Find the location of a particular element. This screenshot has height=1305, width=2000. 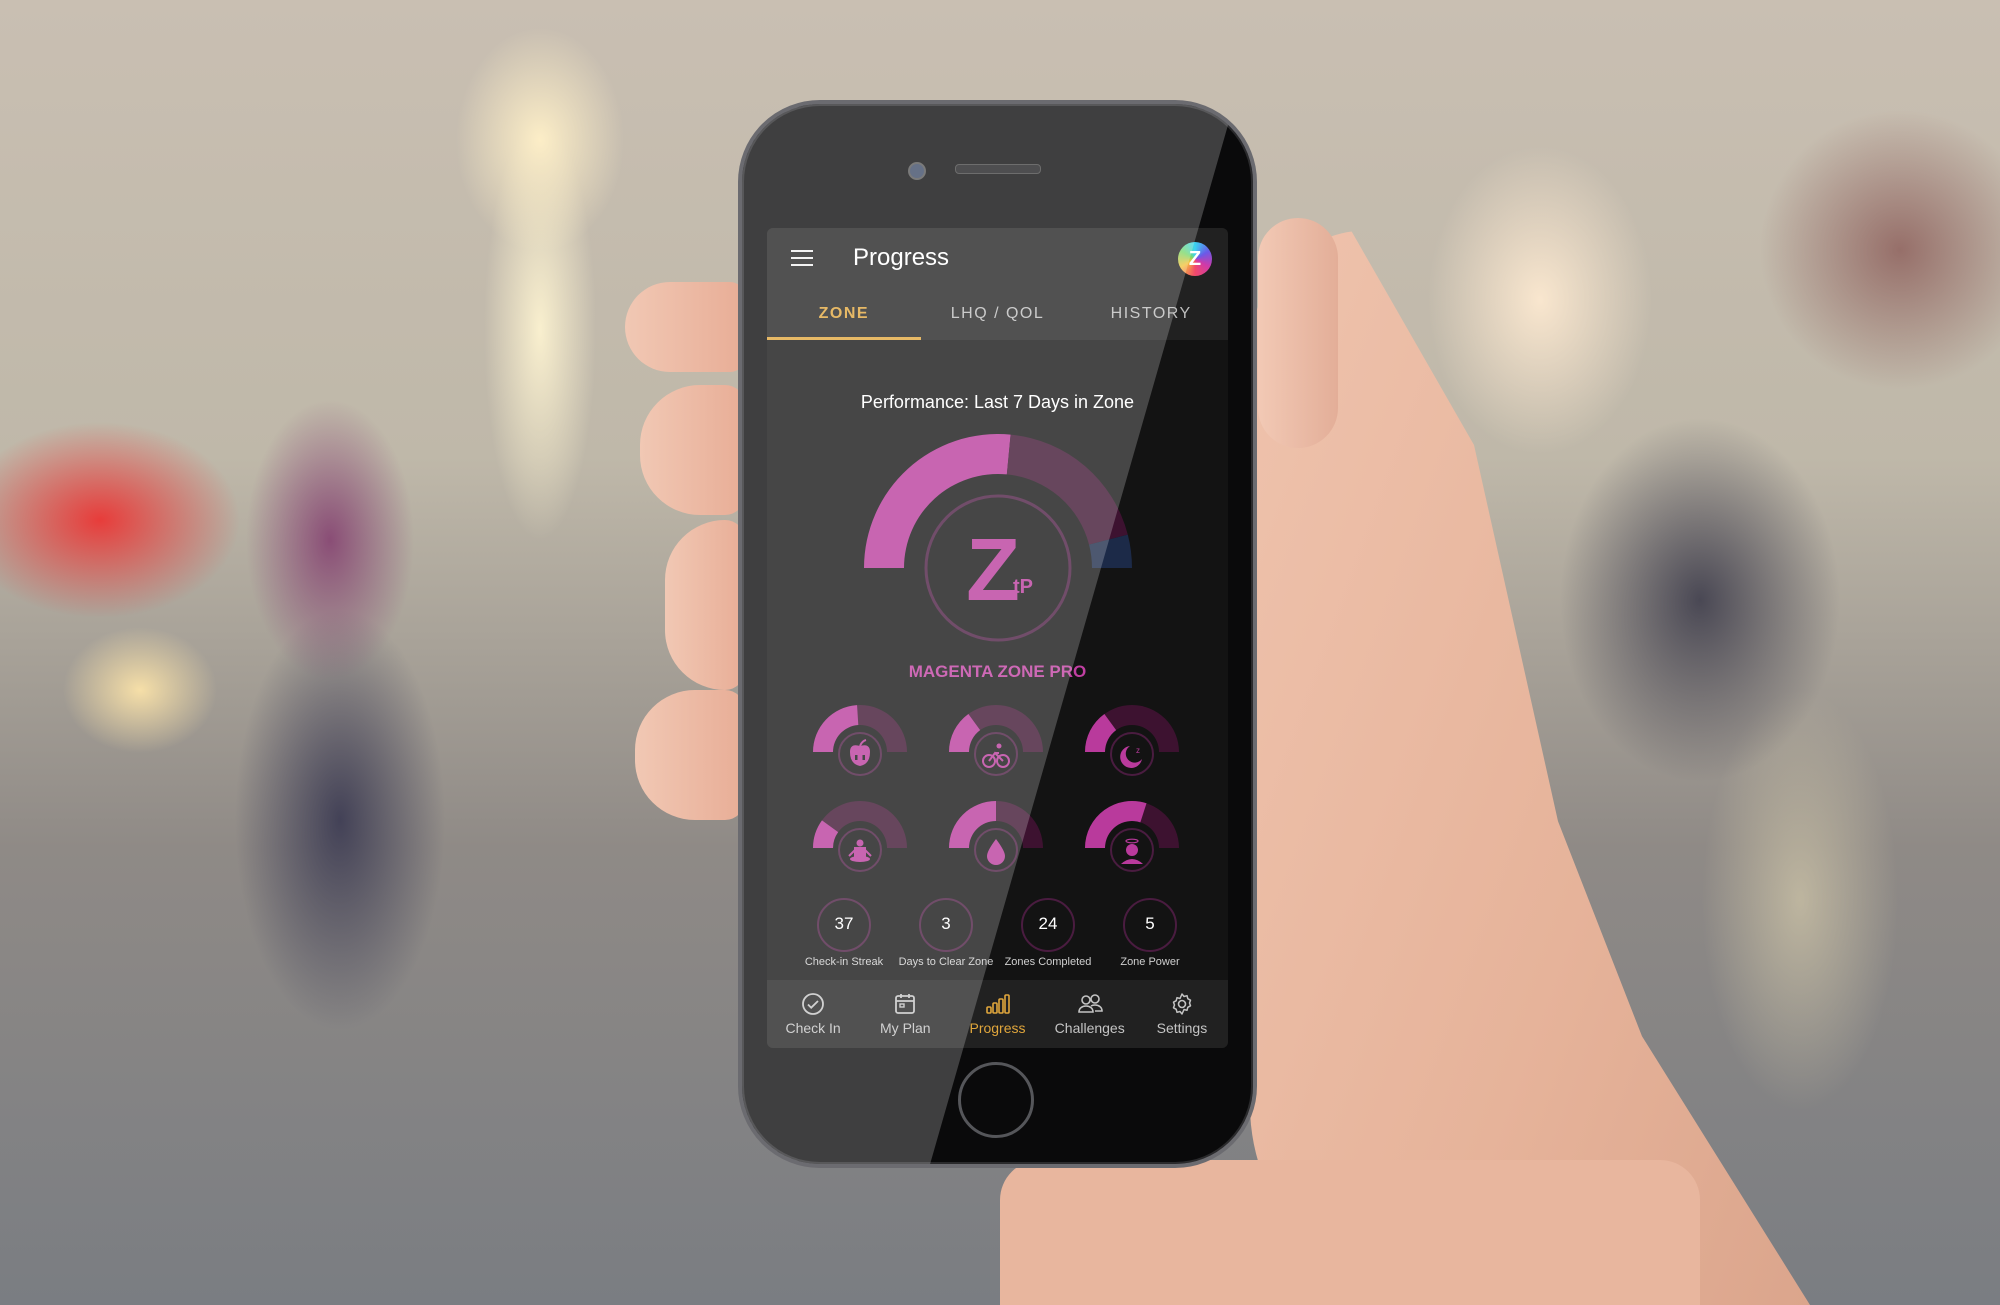

category-gauge-sleep: z is located at coordinates (1132, 740).